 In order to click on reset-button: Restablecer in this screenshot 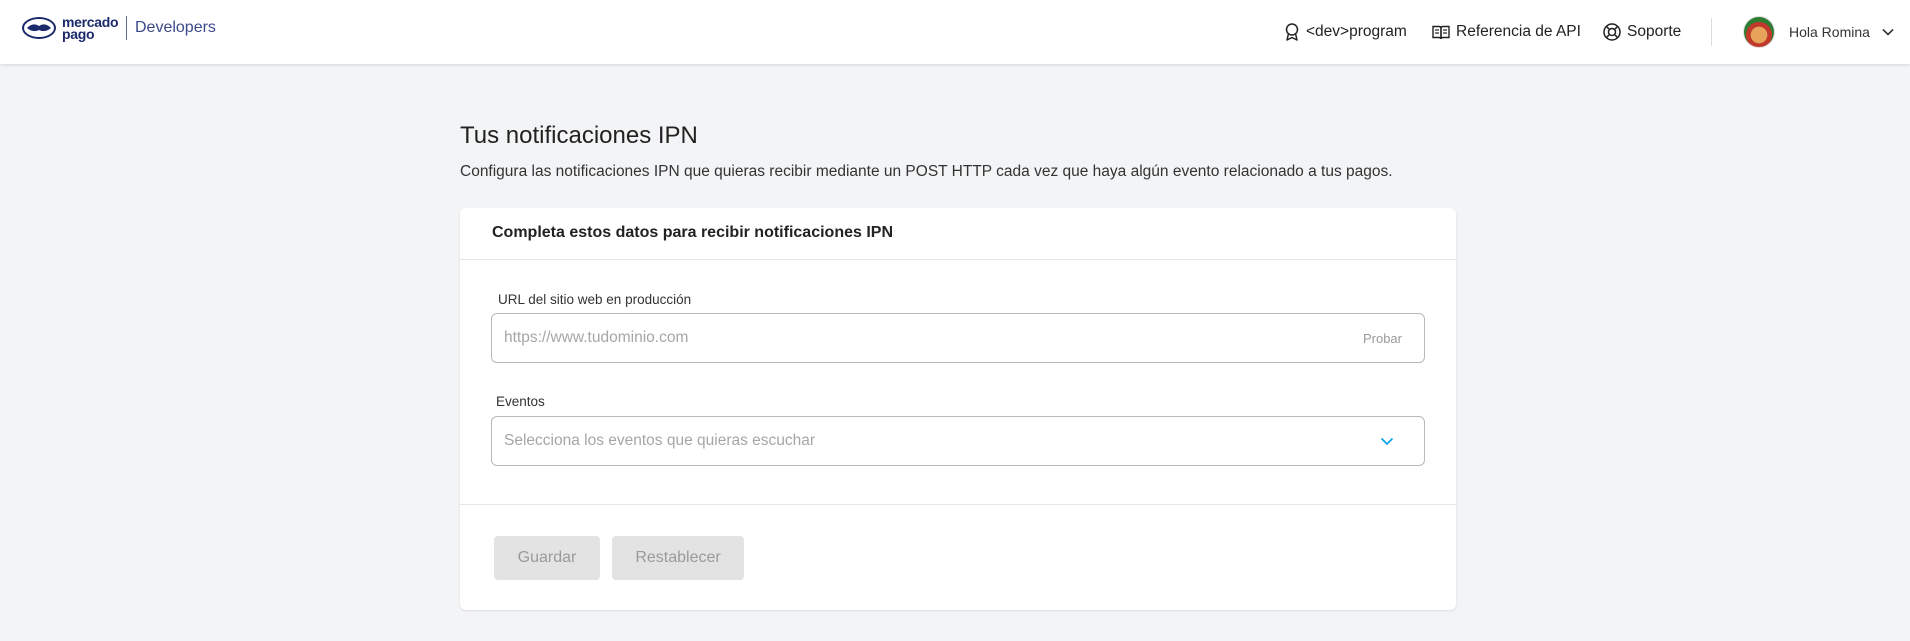, I will do `click(678, 558)`.